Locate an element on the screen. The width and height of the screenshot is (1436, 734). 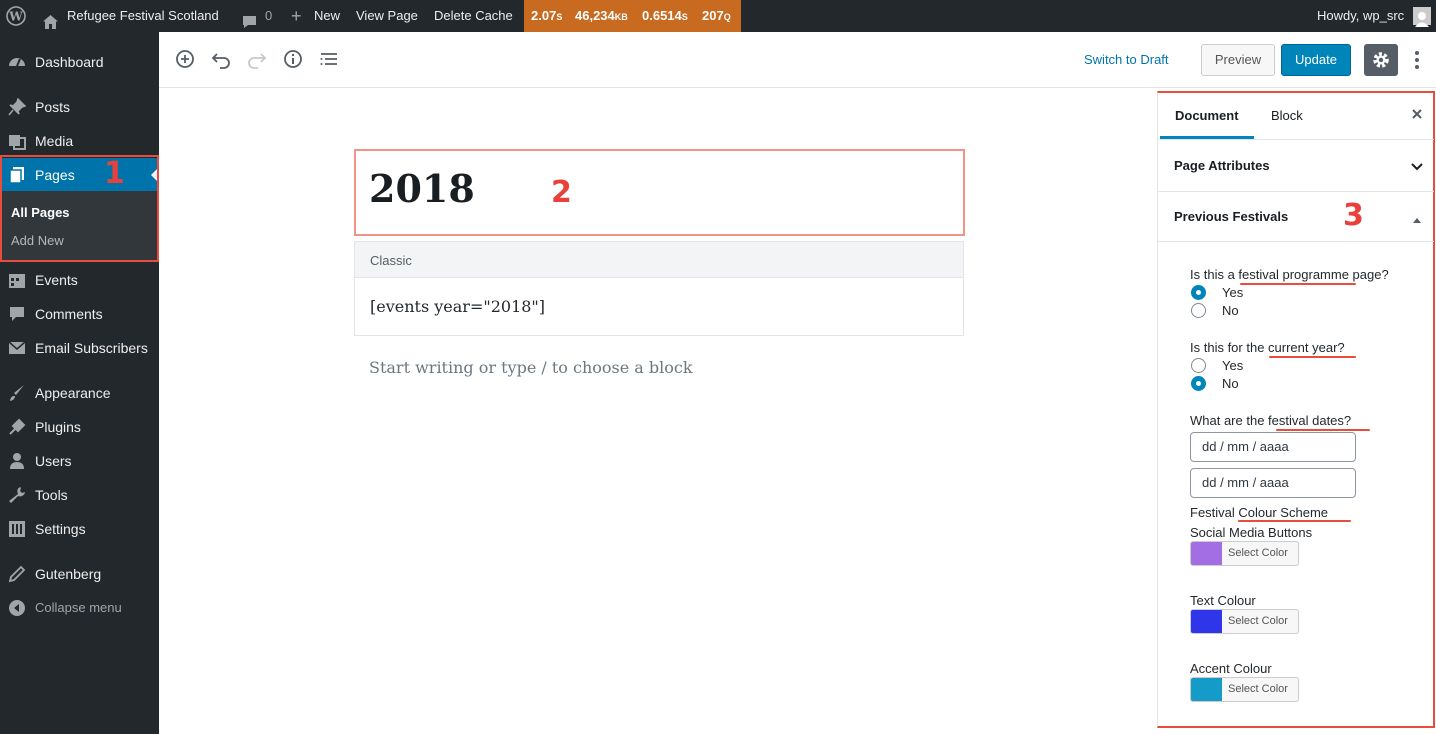
social-media-color-swatch is located at coordinates (1206, 553).